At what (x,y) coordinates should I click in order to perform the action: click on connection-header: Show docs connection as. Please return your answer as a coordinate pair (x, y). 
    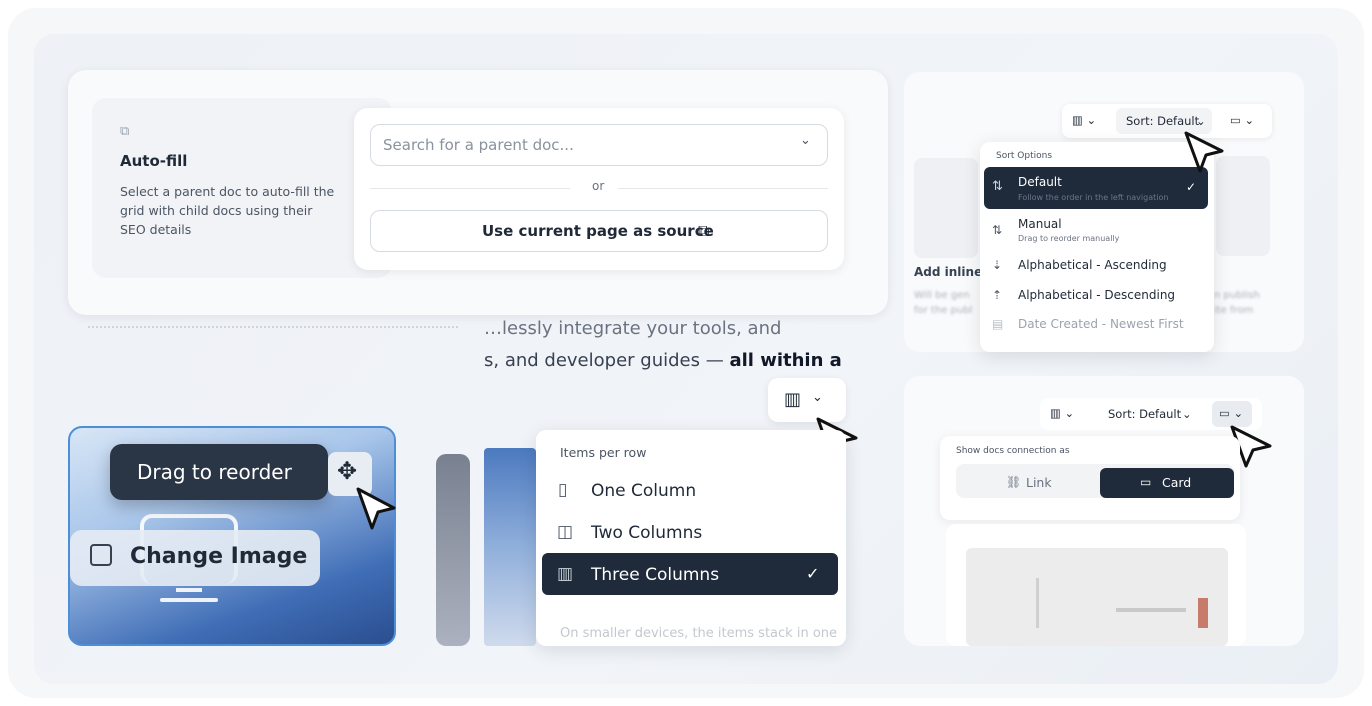
    Looking at the image, I should click on (1013, 451).